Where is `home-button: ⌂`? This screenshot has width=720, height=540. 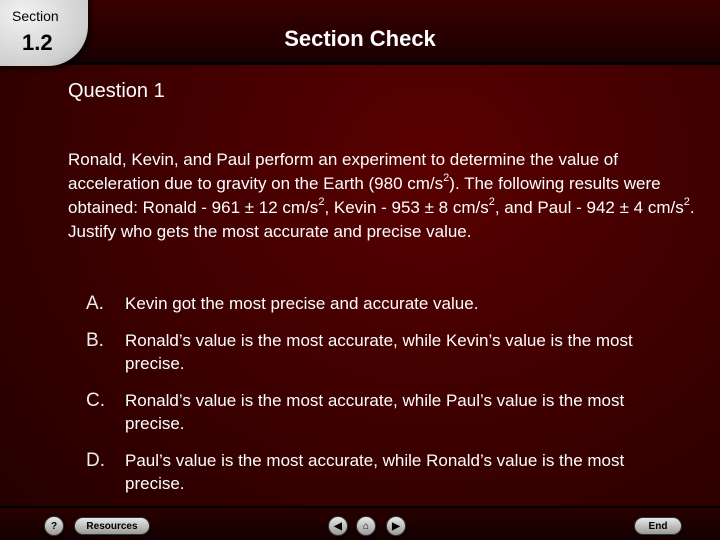
home-button: ⌂ is located at coordinates (366, 526).